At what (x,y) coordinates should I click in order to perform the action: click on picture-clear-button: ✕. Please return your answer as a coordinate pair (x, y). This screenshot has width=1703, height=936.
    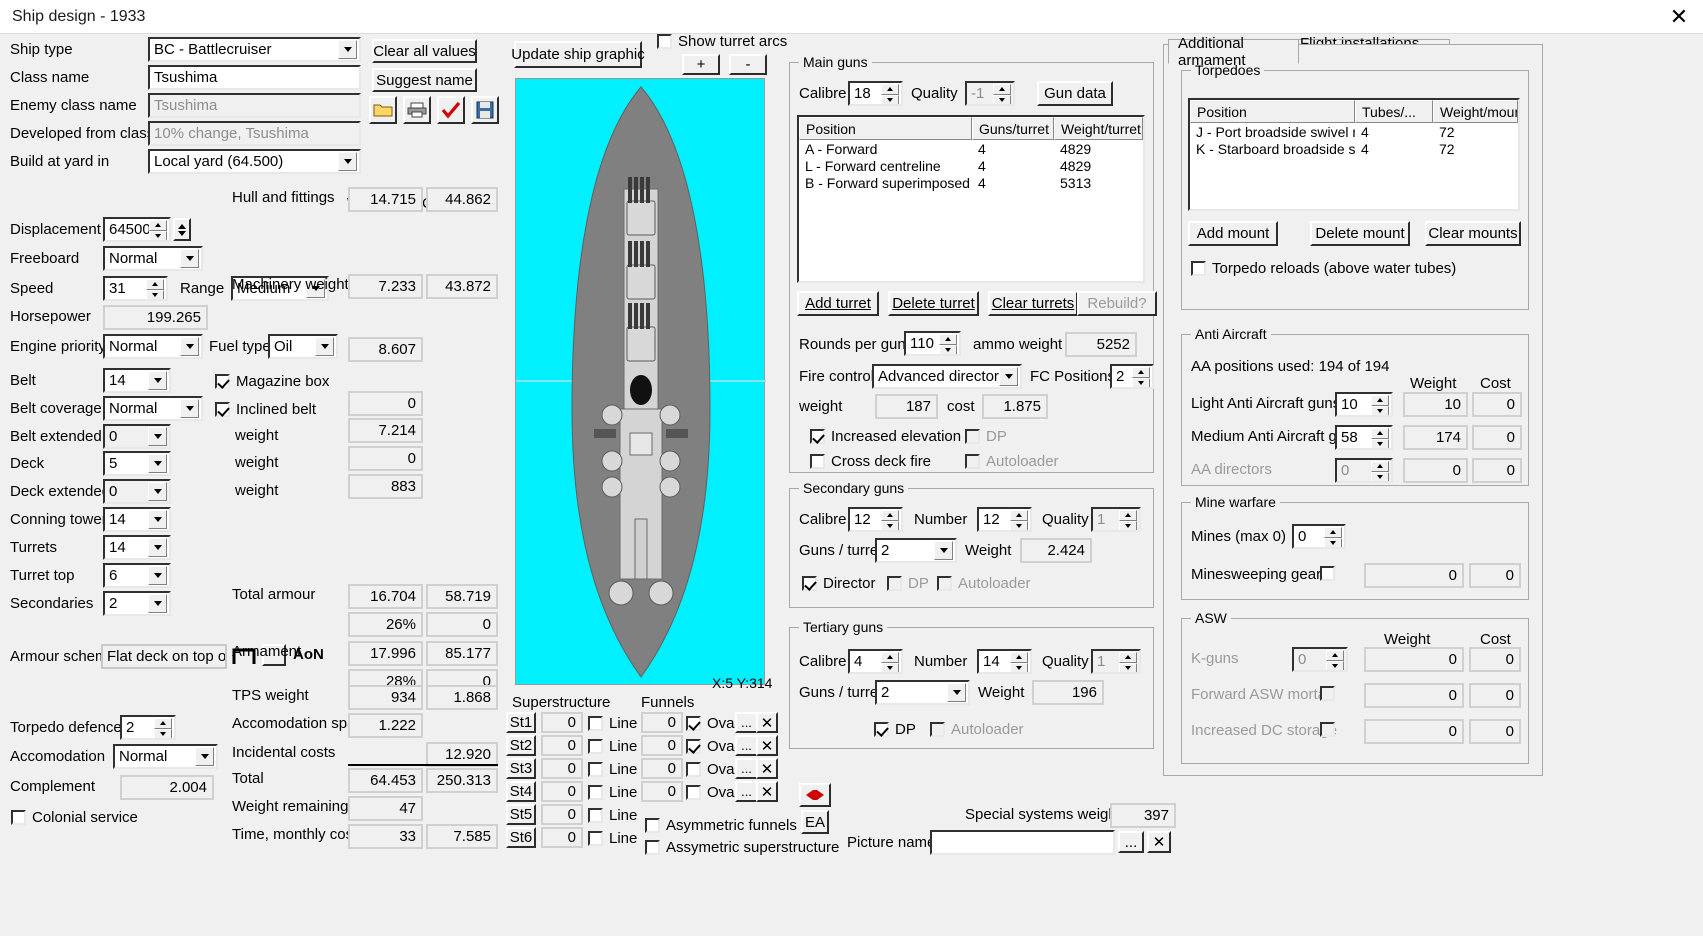
    Looking at the image, I should click on (1159, 842).